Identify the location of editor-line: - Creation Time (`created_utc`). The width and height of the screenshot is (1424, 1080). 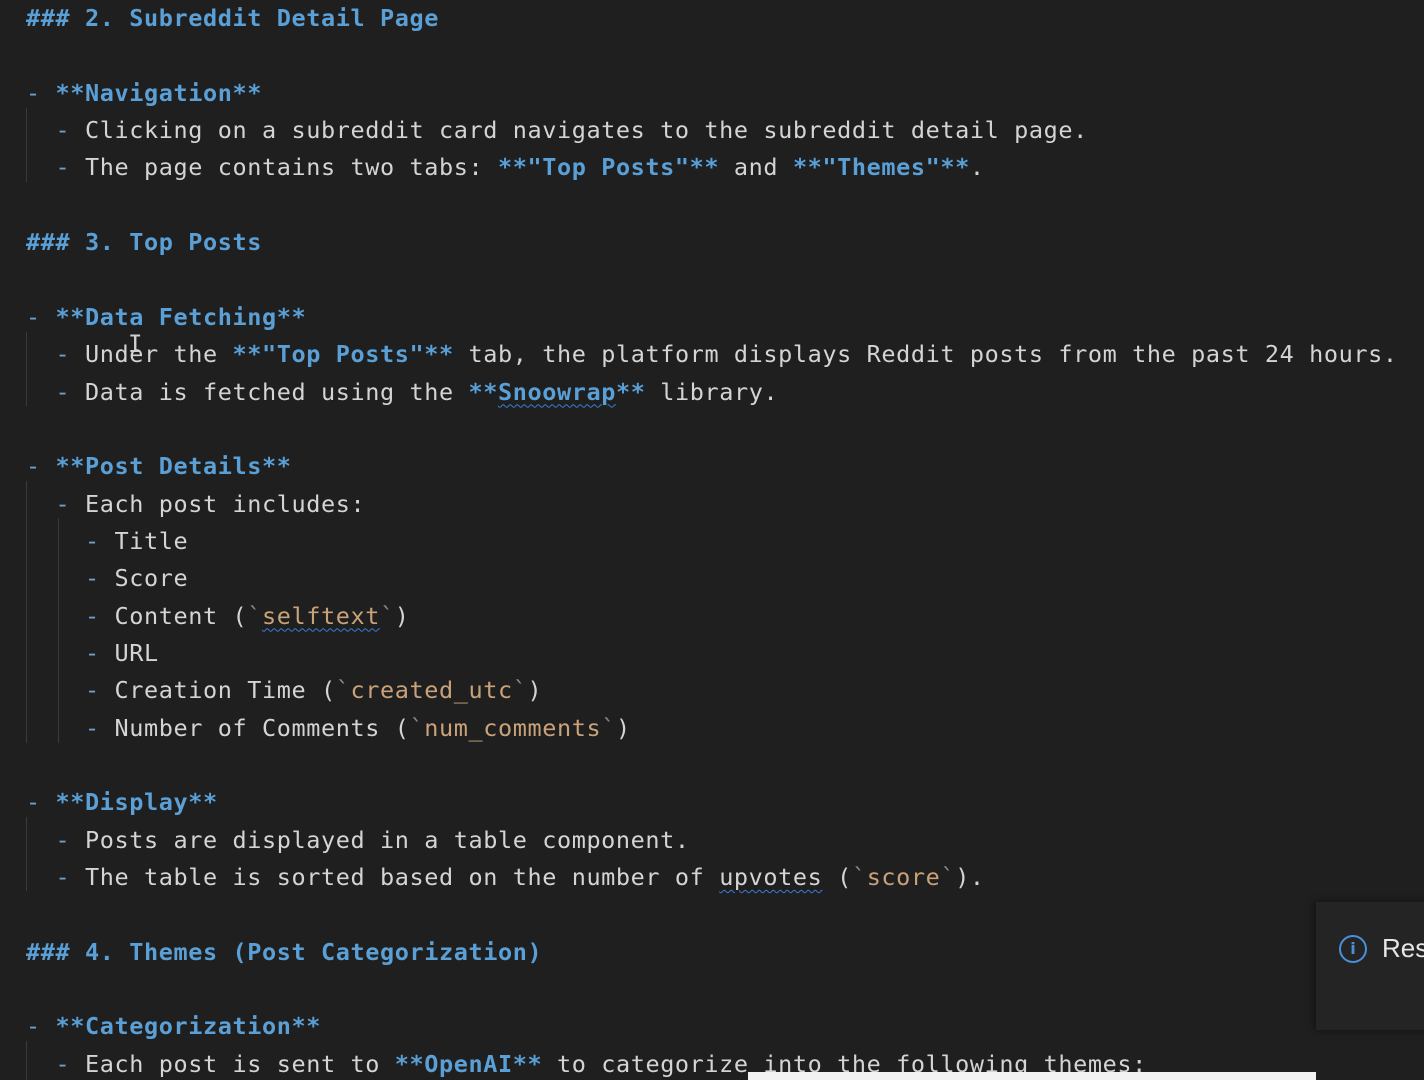
(284, 690).